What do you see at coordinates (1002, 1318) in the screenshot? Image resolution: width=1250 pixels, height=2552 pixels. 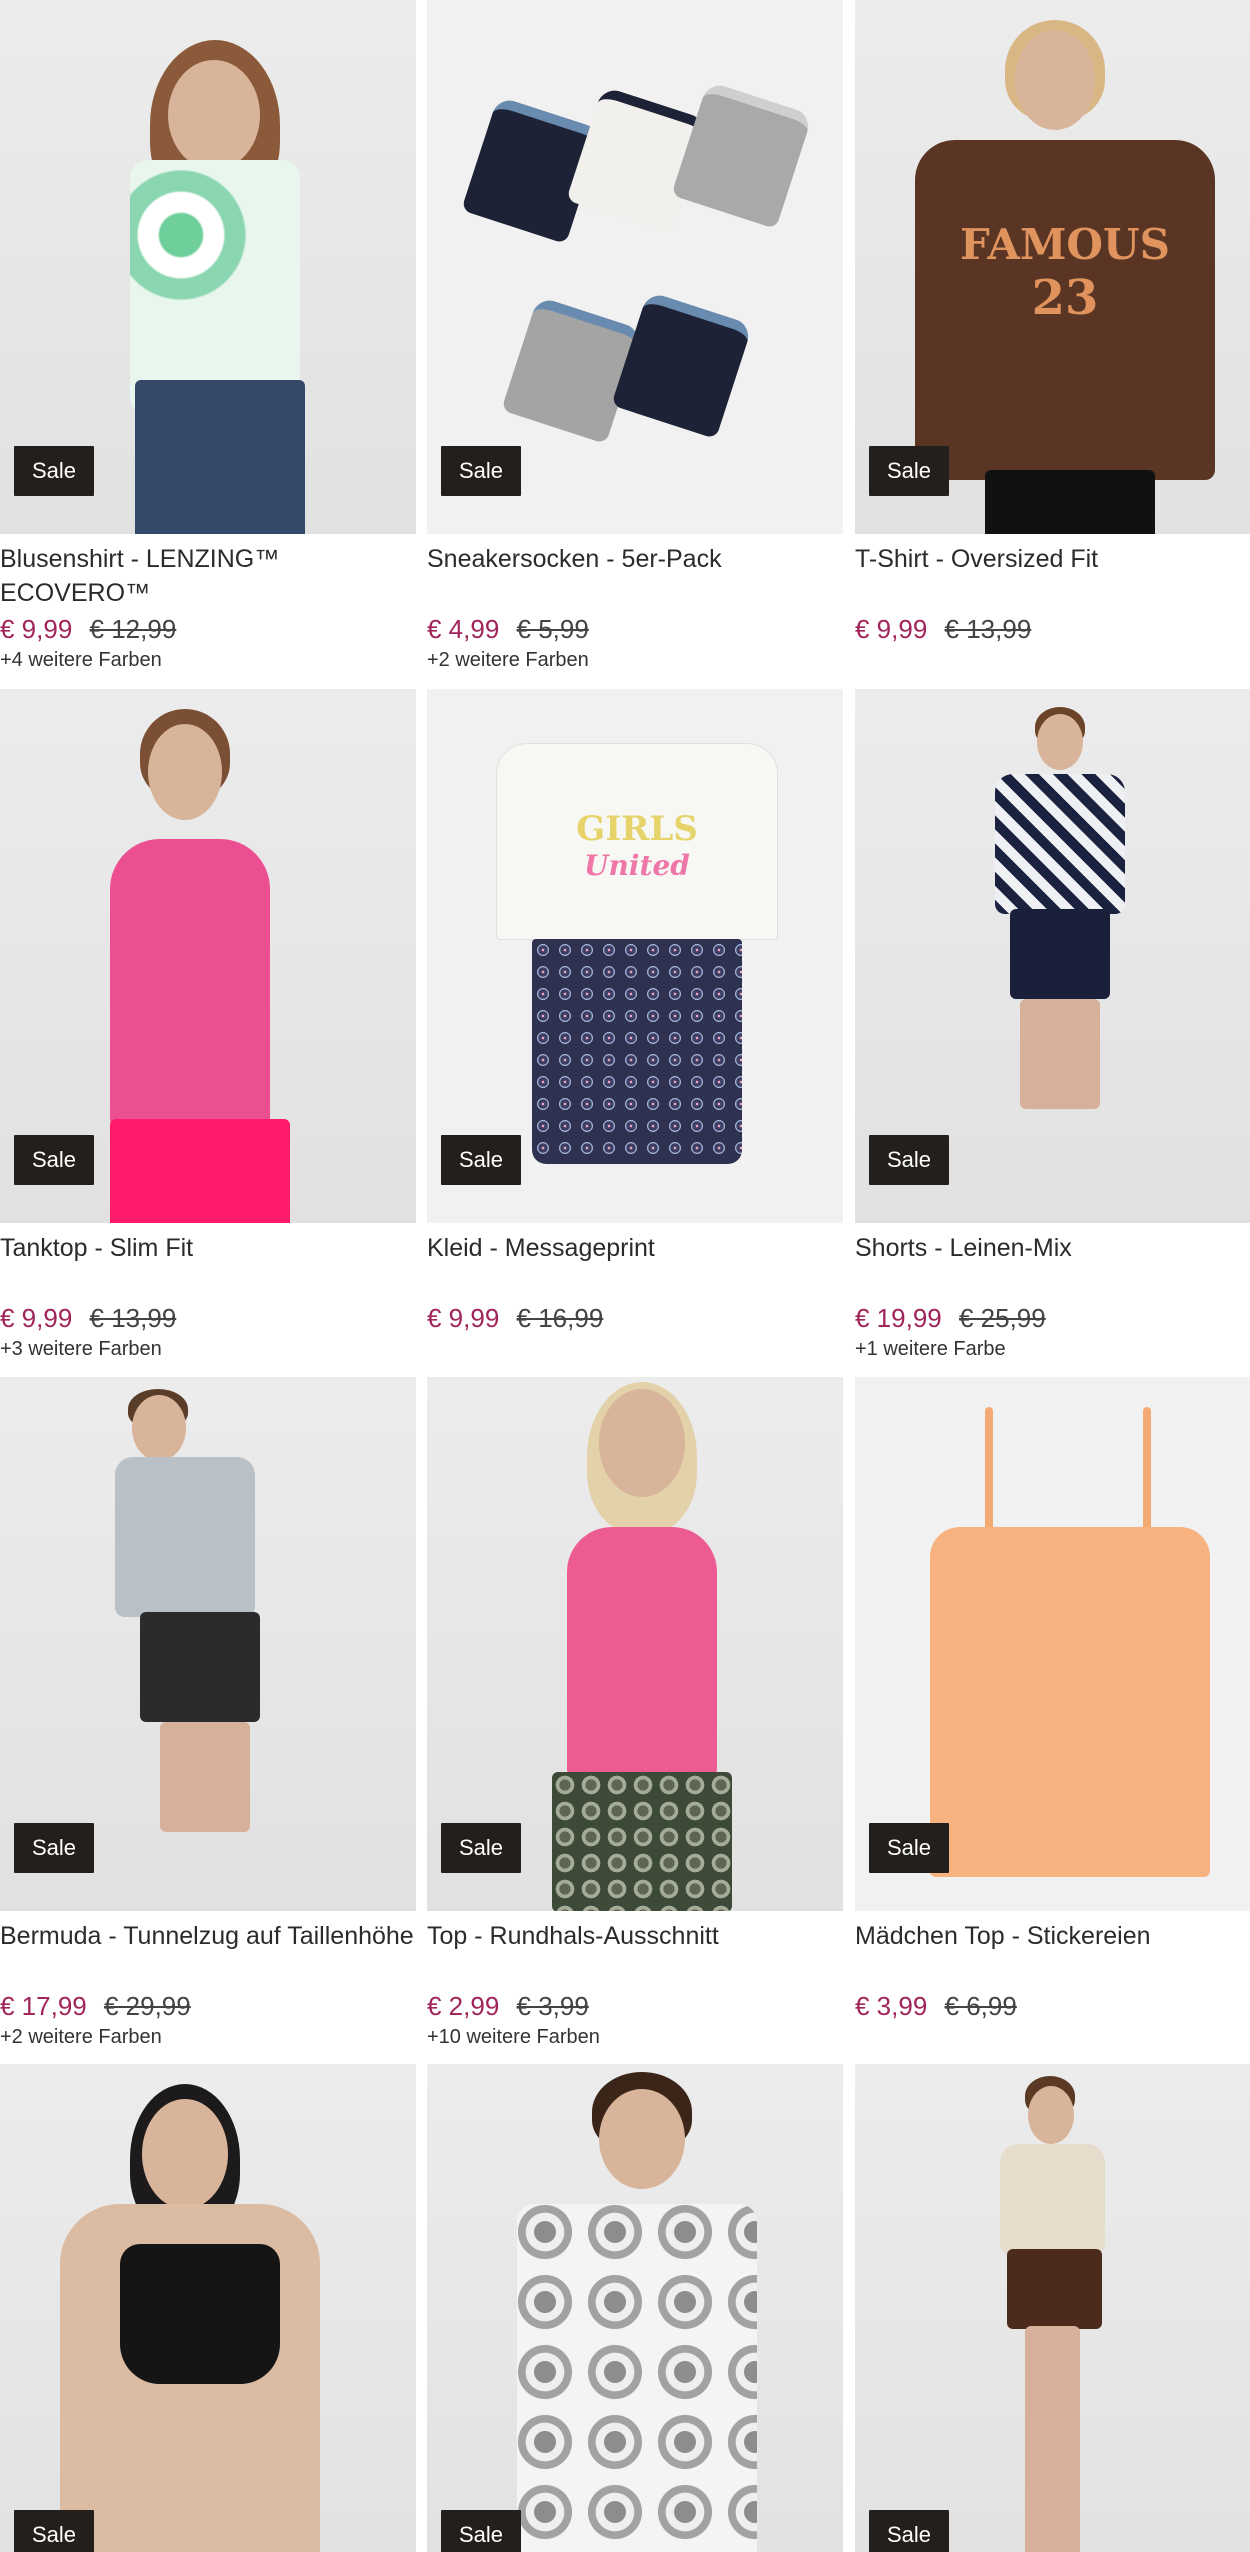 I see `original-price: € 25,99` at bounding box center [1002, 1318].